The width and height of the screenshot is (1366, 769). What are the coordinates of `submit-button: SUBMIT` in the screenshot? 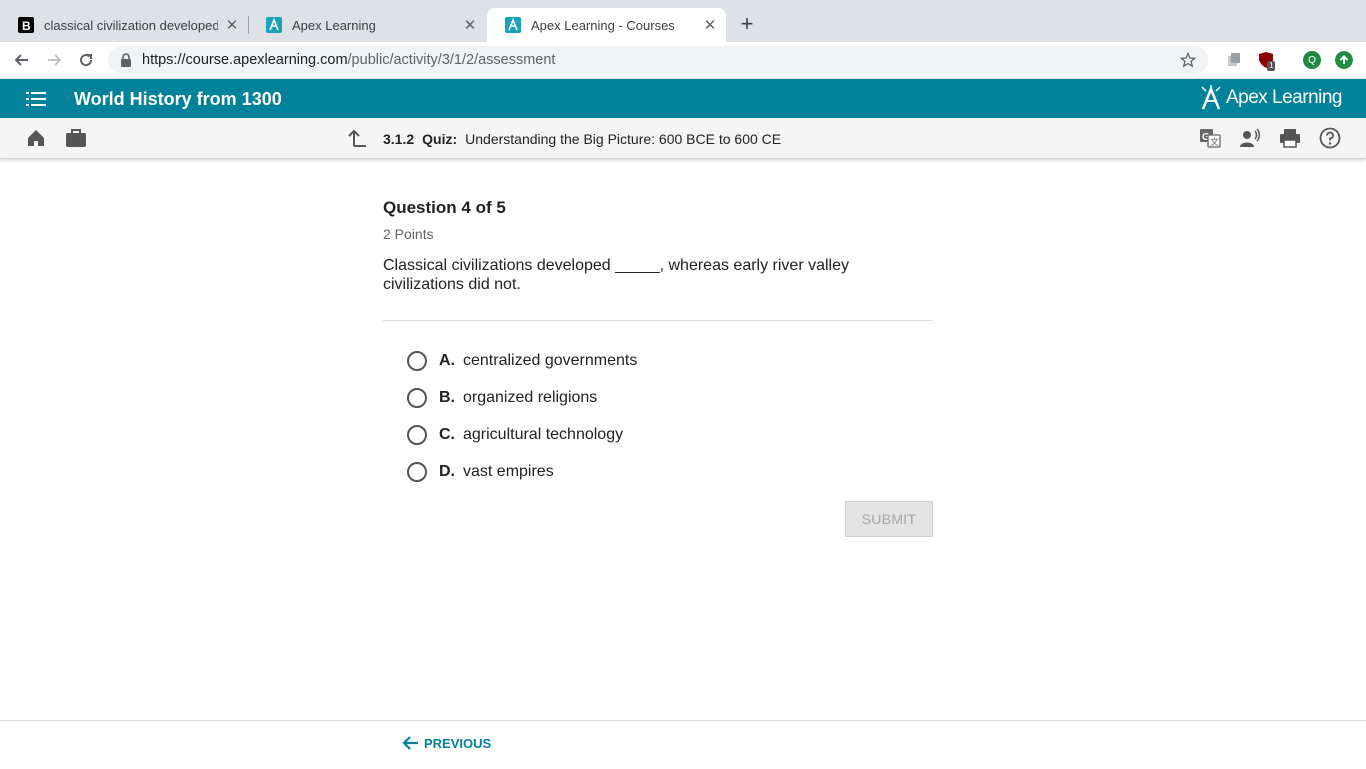 It's located at (889, 519).